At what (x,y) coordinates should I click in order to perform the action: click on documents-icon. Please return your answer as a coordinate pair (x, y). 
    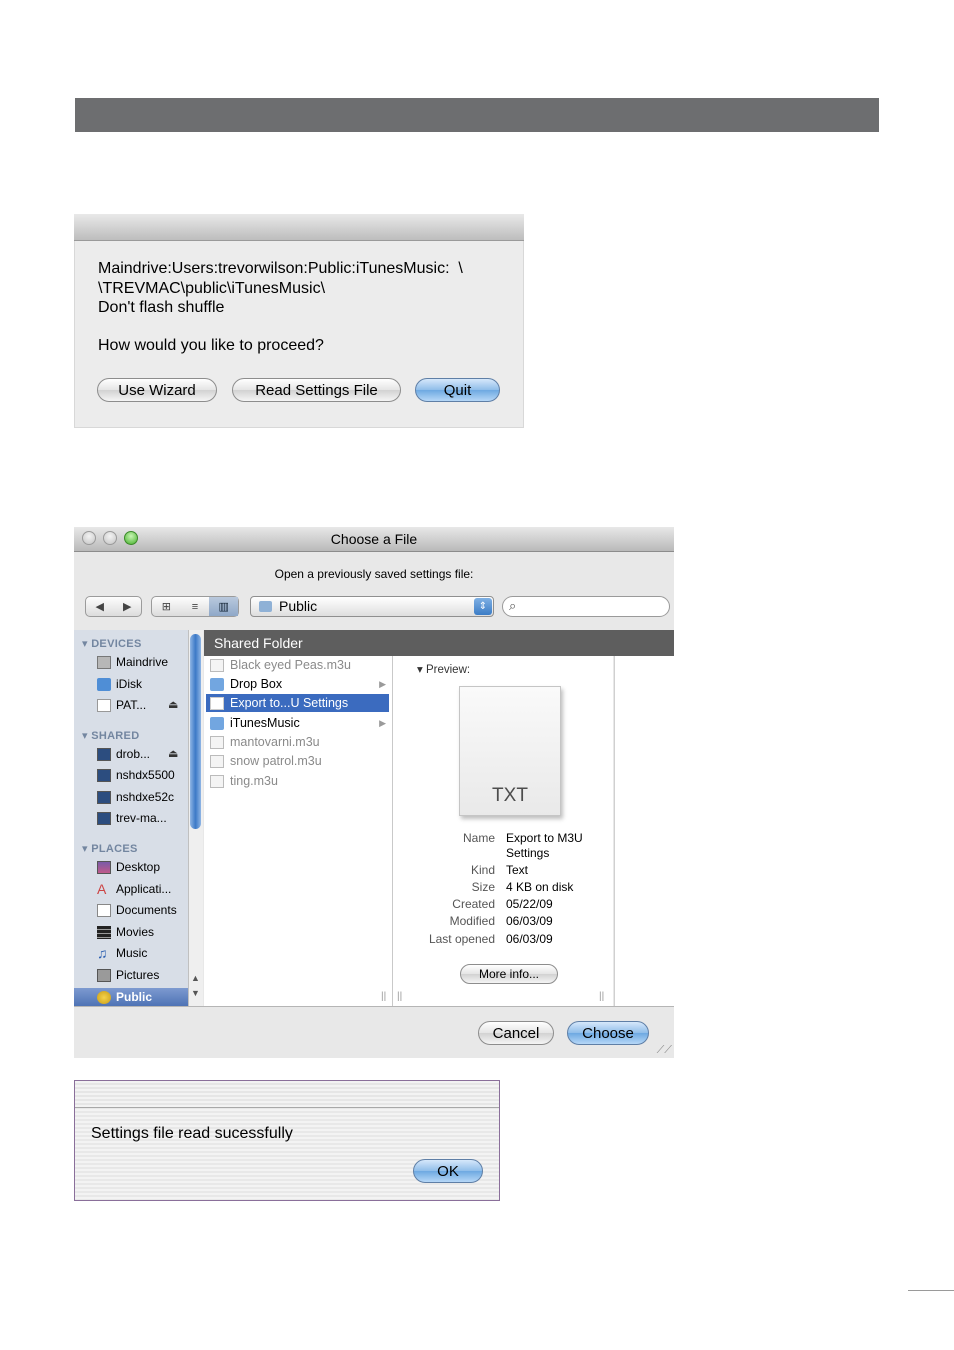
    Looking at the image, I should click on (104, 910).